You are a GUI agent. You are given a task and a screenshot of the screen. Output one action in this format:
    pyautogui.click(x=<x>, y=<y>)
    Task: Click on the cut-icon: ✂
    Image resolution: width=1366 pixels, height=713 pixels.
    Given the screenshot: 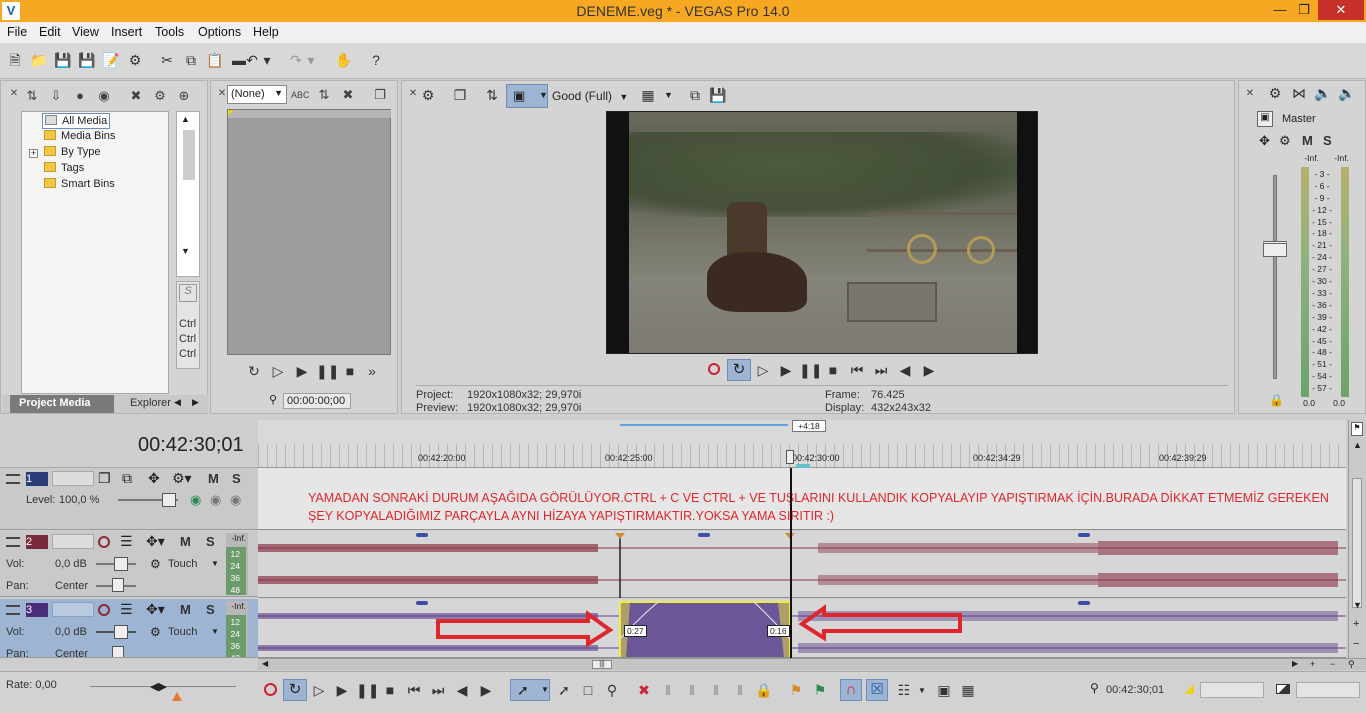 What is the action you would take?
    pyautogui.click(x=167, y=60)
    